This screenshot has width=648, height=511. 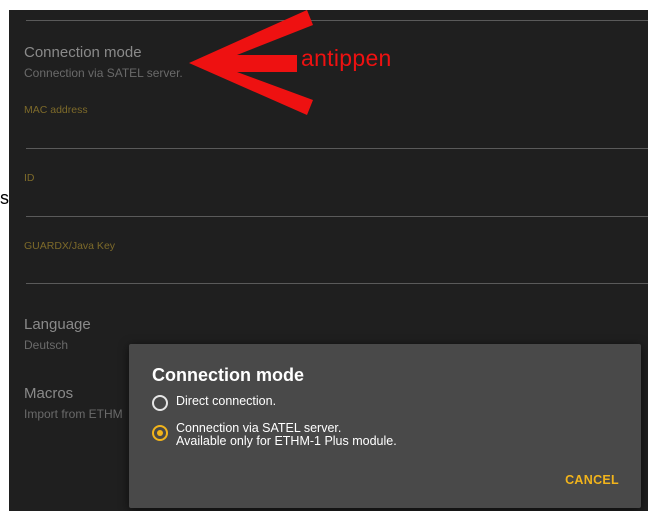 I want to click on id-label: ID, so click(x=29, y=178).